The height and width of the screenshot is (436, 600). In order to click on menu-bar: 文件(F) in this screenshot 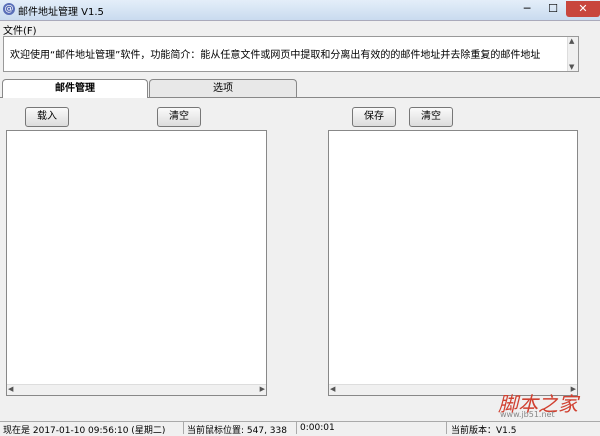, I will do `click(300, 29)`.